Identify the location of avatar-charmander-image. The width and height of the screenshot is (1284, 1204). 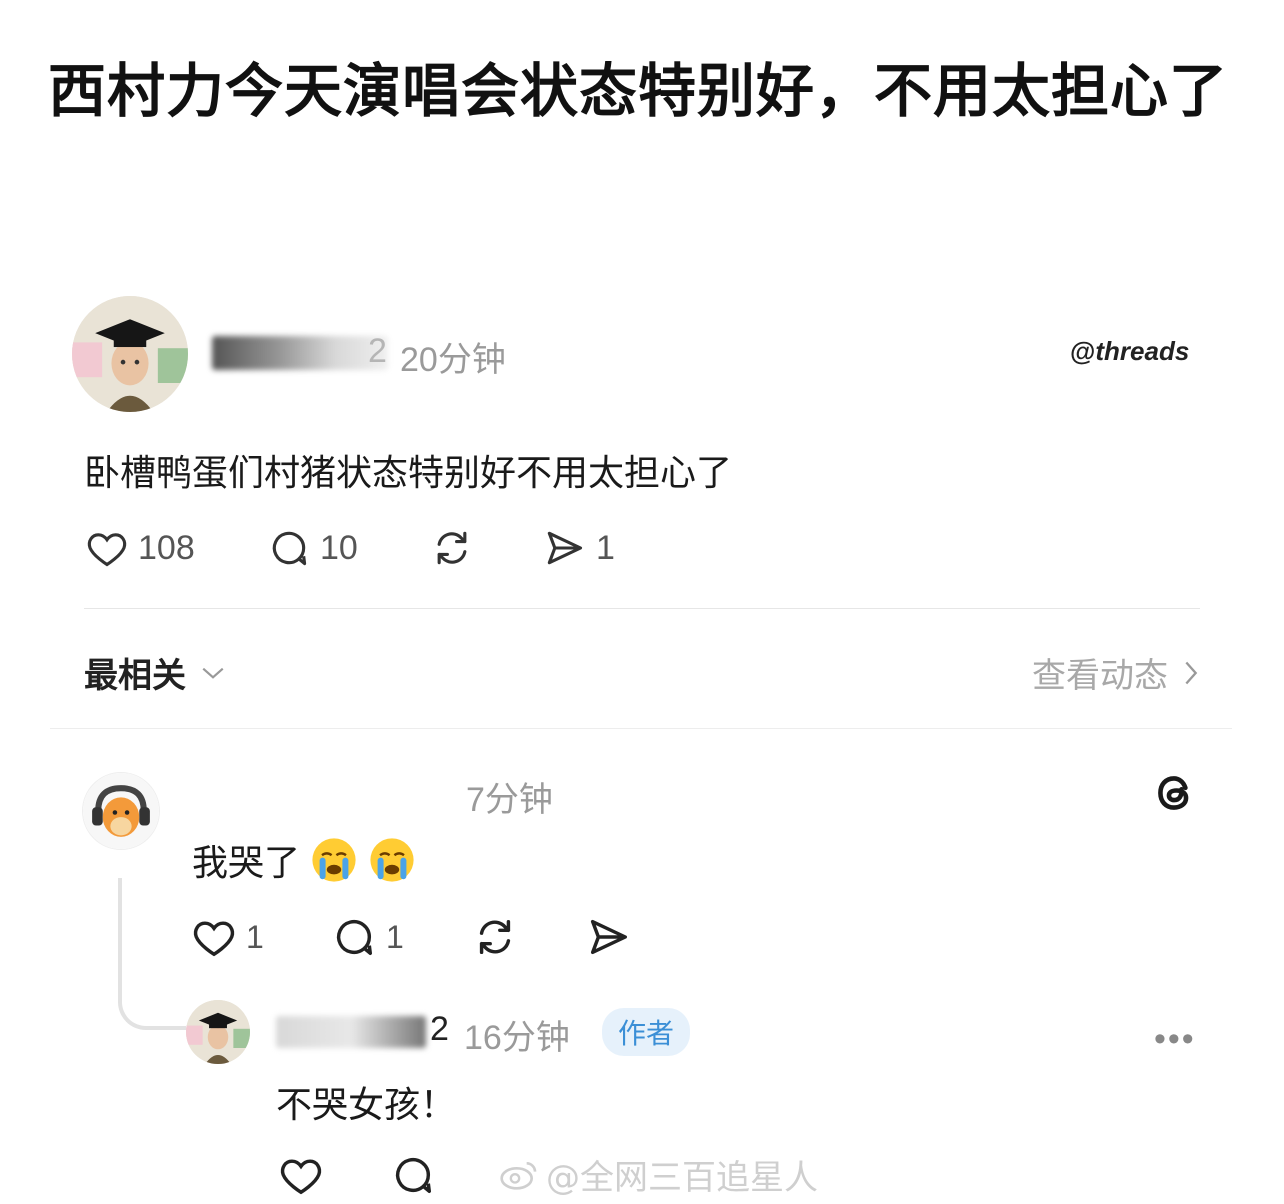
(121, 811).